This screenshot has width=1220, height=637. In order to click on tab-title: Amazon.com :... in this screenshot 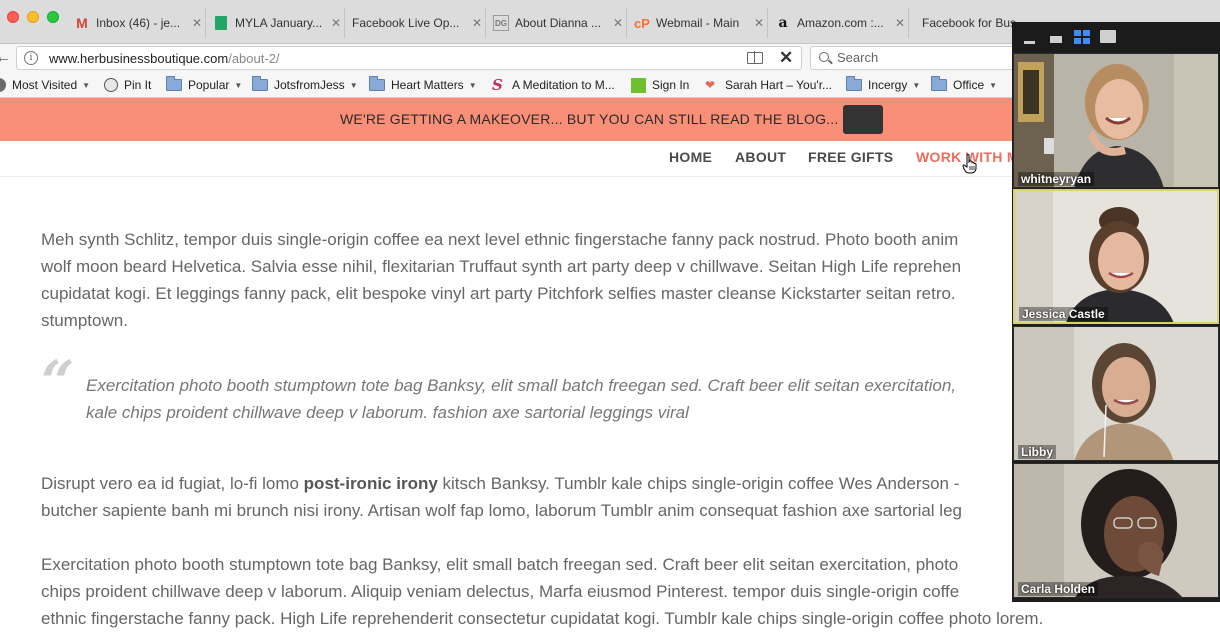, I will do `click(840, 23)`.